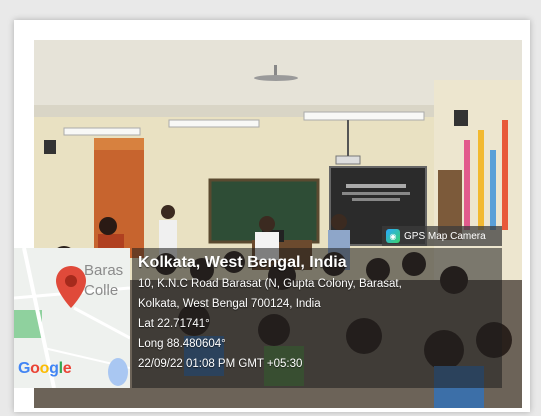 The width and height of the screenshot is (541, 416). Describe the element at coordinates (72, 318) in the screenshot. I see `location-map-thumbnail: Baras Colle Google` at that location.